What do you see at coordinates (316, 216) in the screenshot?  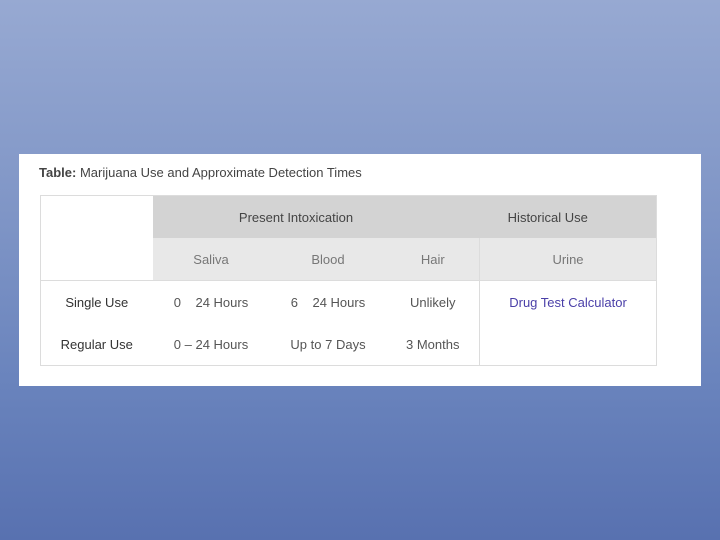 I see `group-header-present-intoxication: Present Intoxication` at bounding box center [316, 216].